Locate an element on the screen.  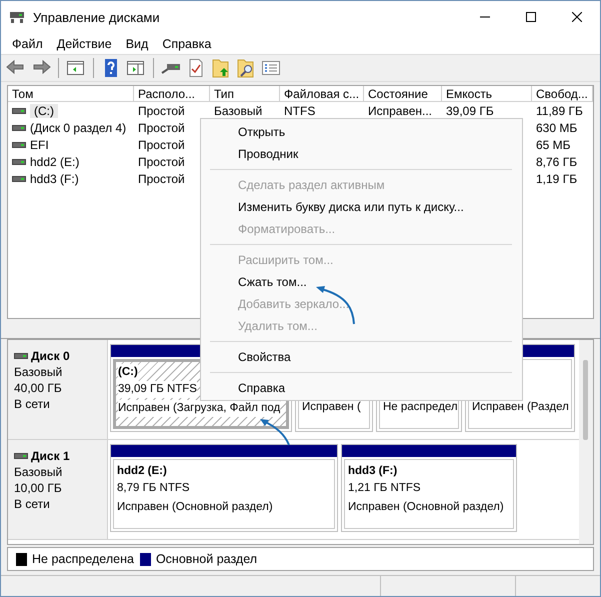
disk-name: Диск 0 is located at coordinates (50, 356).